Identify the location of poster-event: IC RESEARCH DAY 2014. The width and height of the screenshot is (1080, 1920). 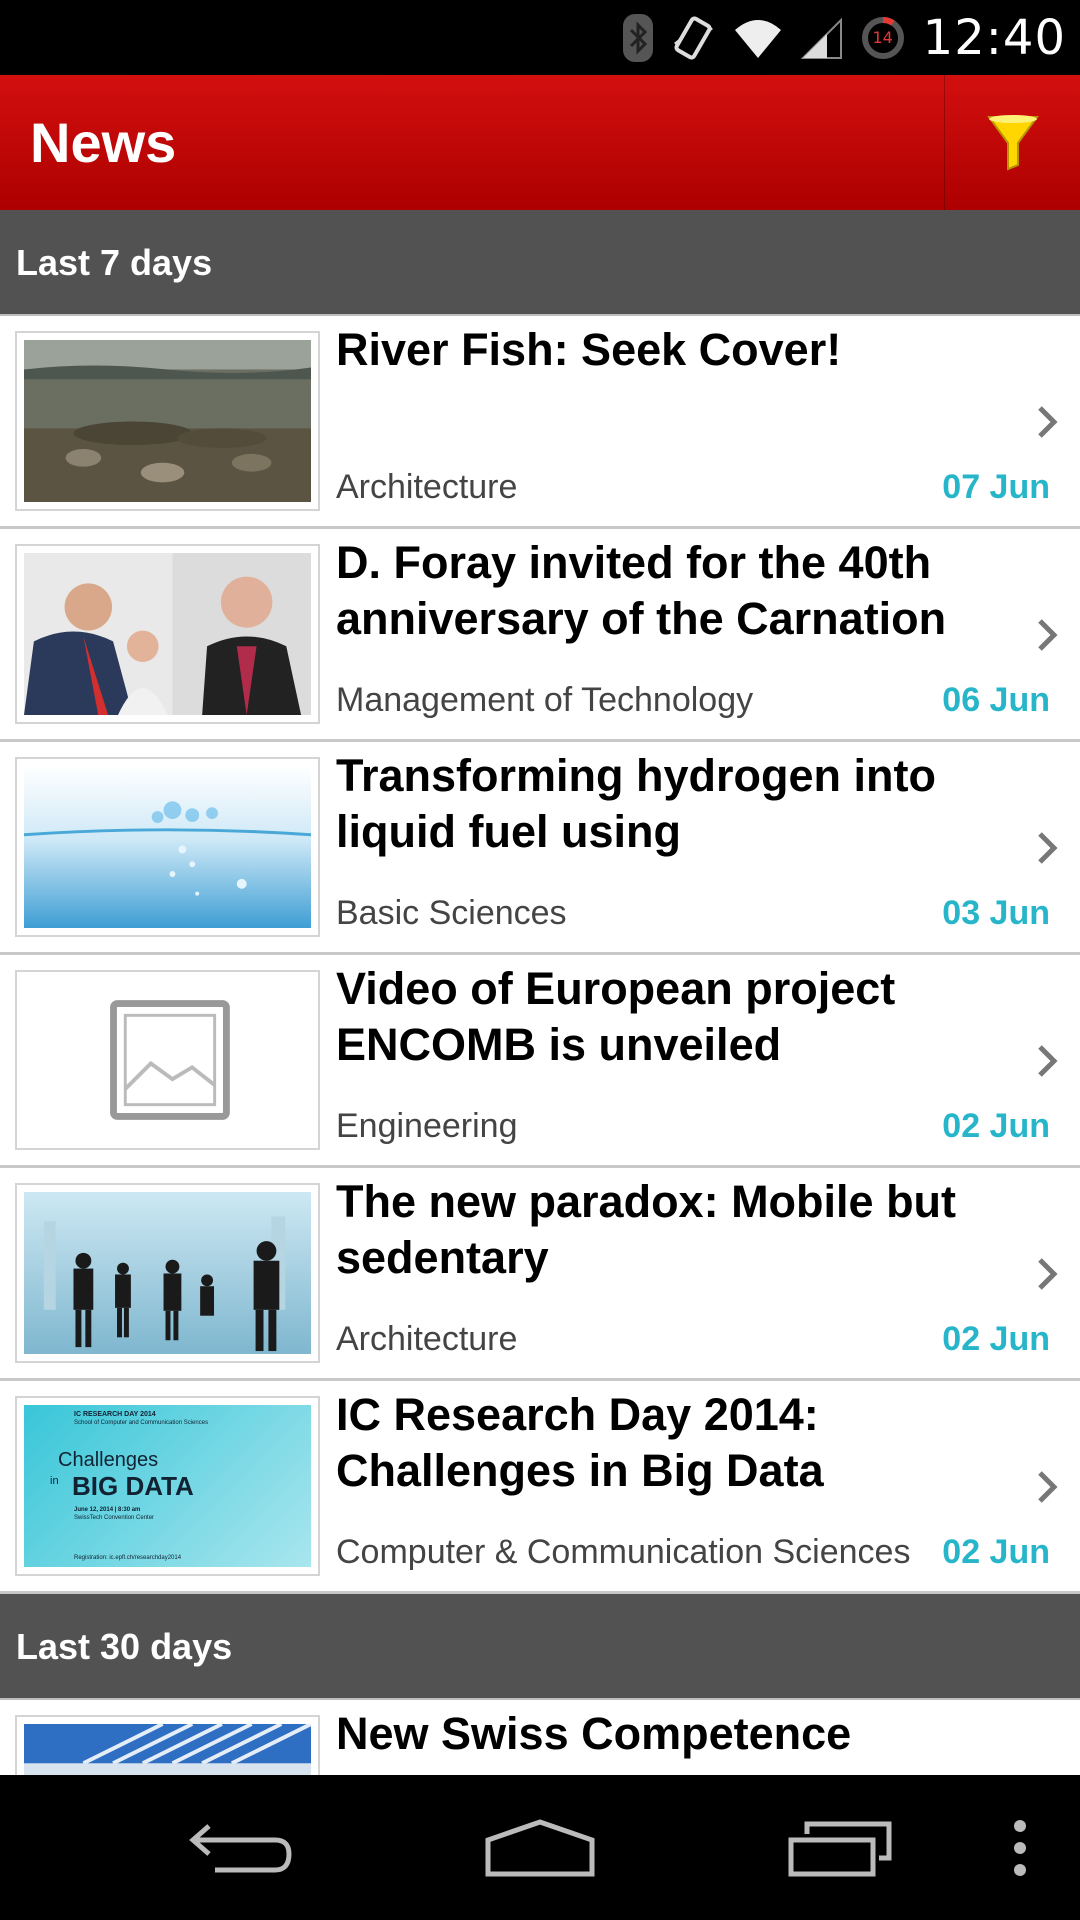
(115, 1414).